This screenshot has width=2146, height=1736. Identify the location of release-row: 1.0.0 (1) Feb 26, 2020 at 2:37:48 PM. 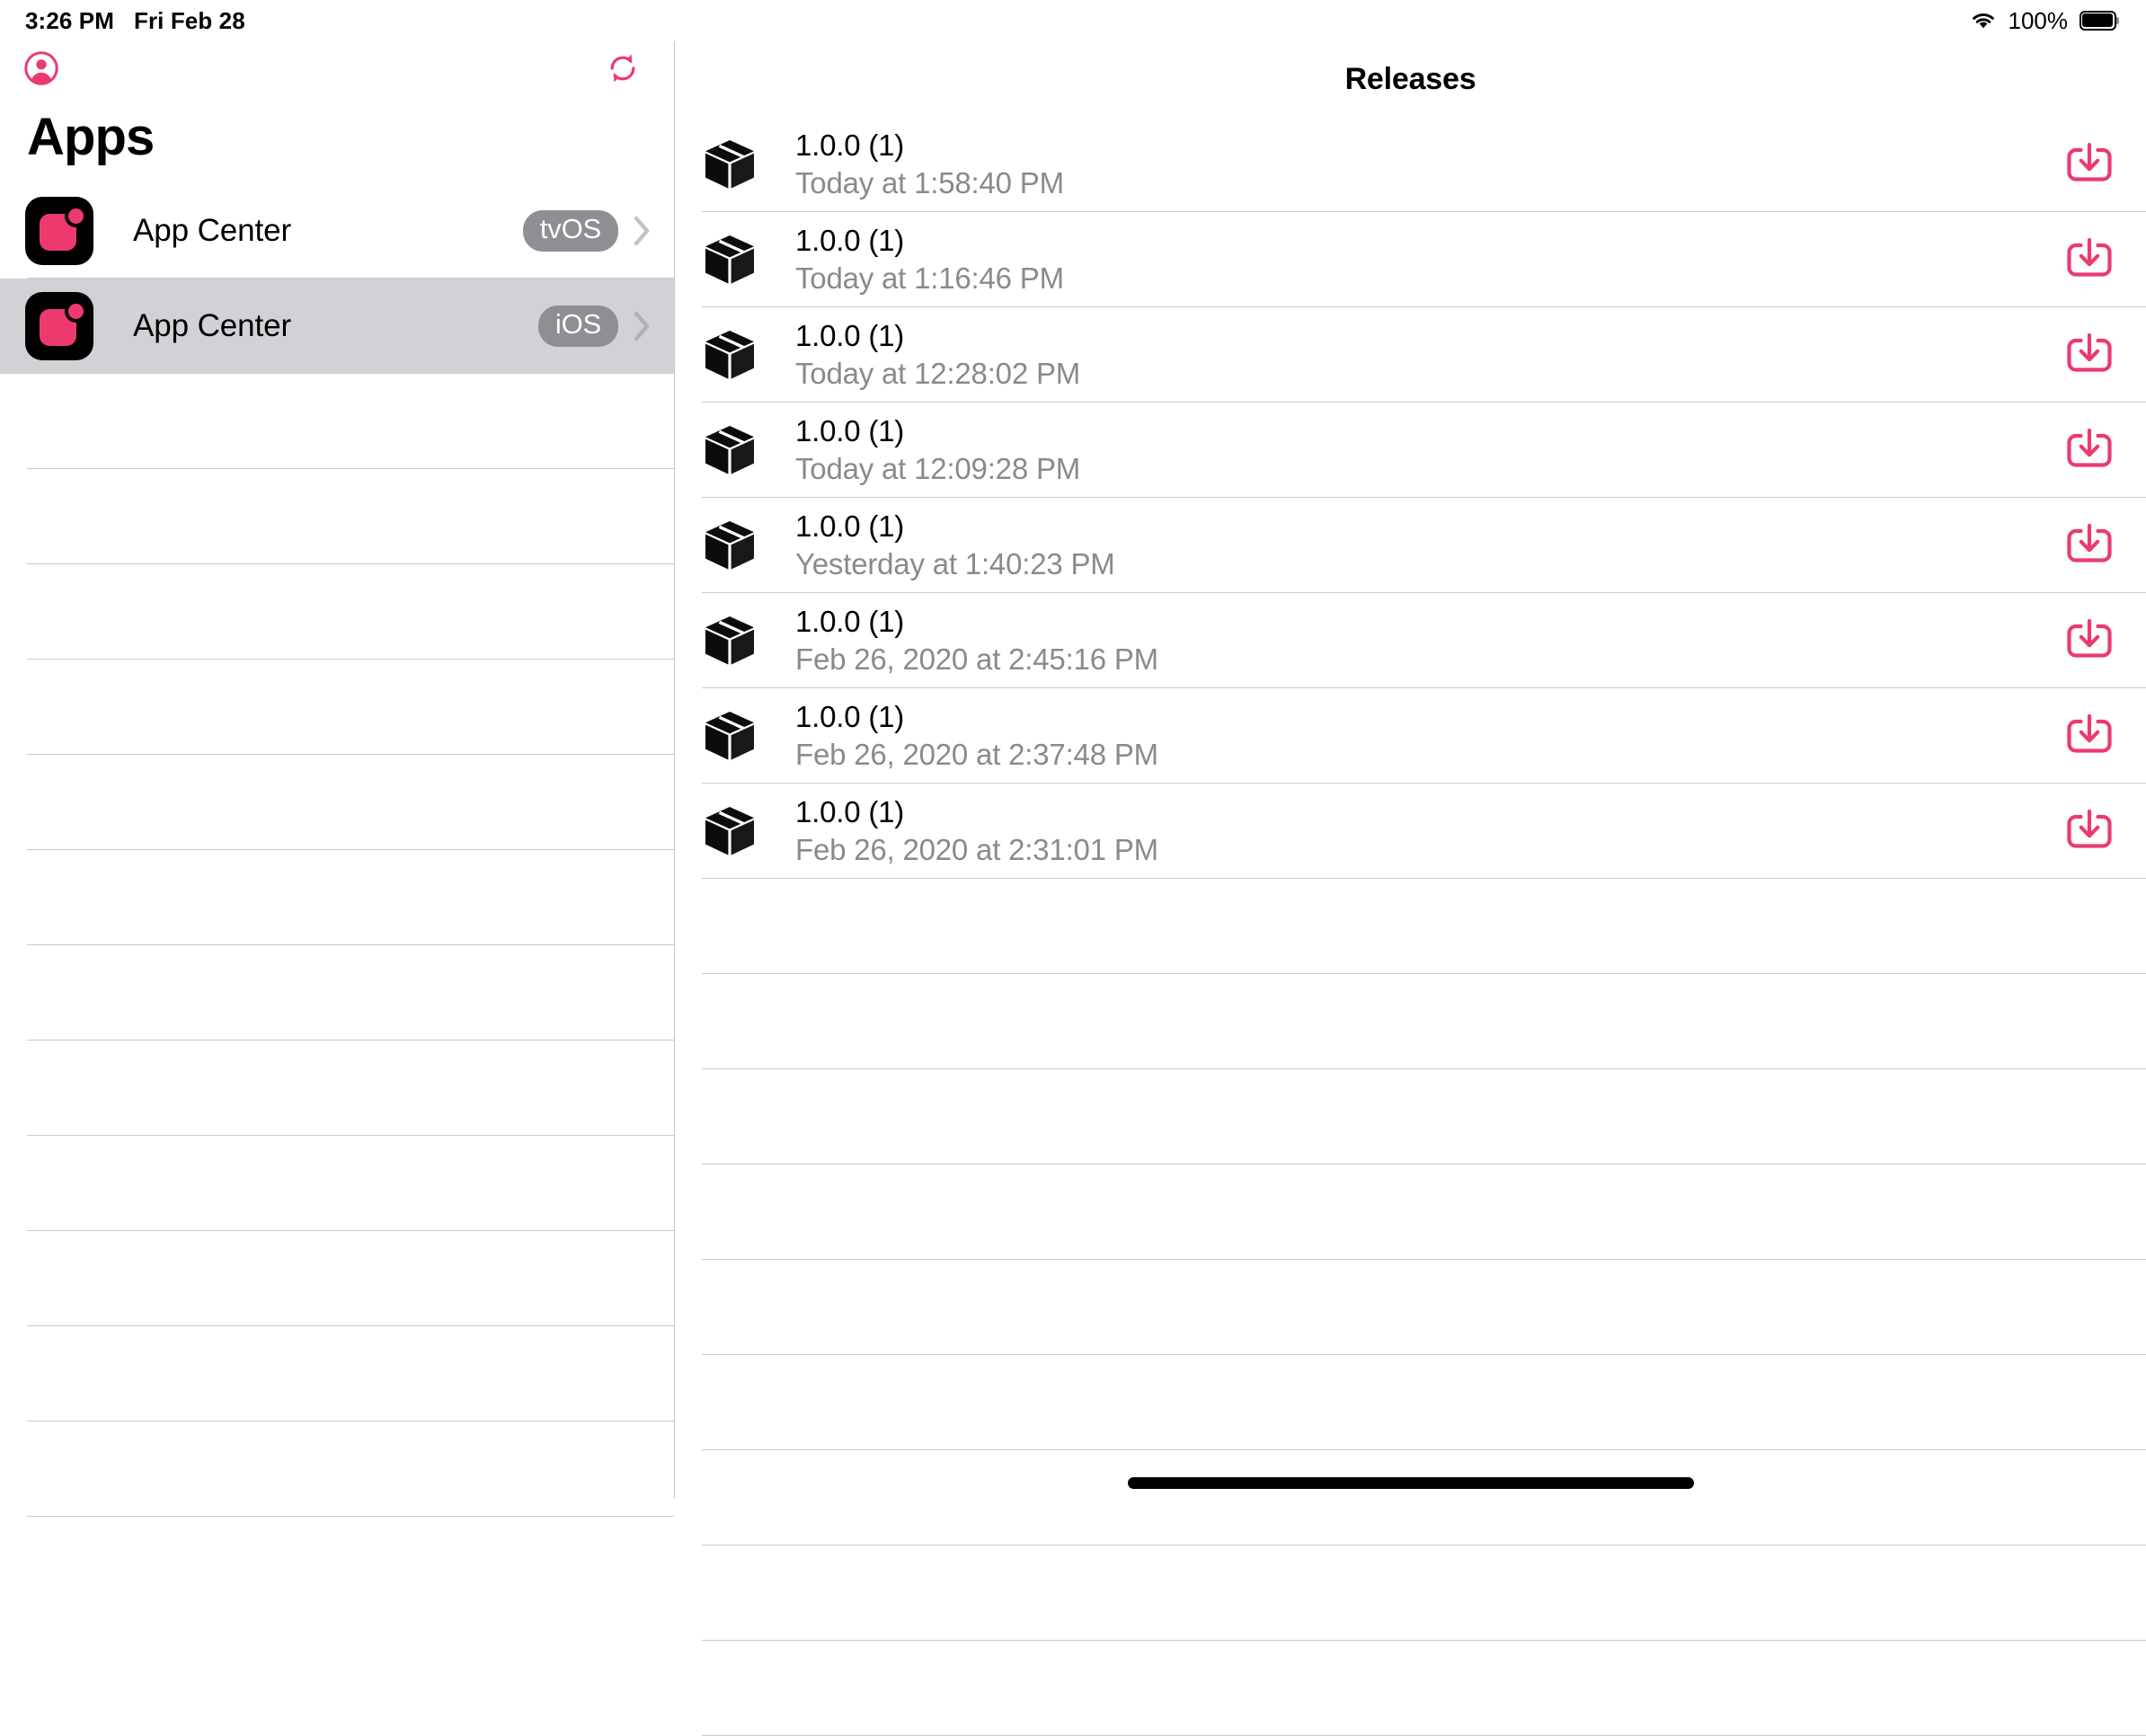
(1410, 736).